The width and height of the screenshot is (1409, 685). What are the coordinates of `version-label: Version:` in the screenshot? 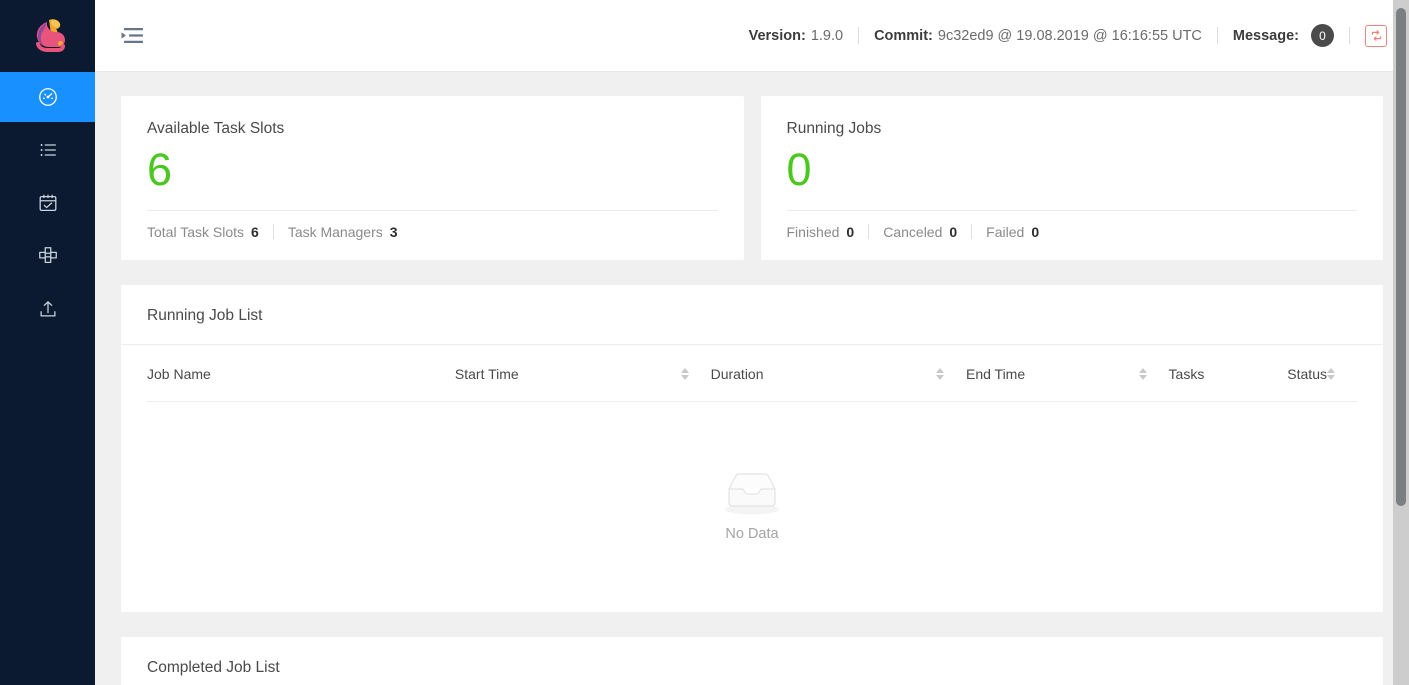 It's located at (777, 35).